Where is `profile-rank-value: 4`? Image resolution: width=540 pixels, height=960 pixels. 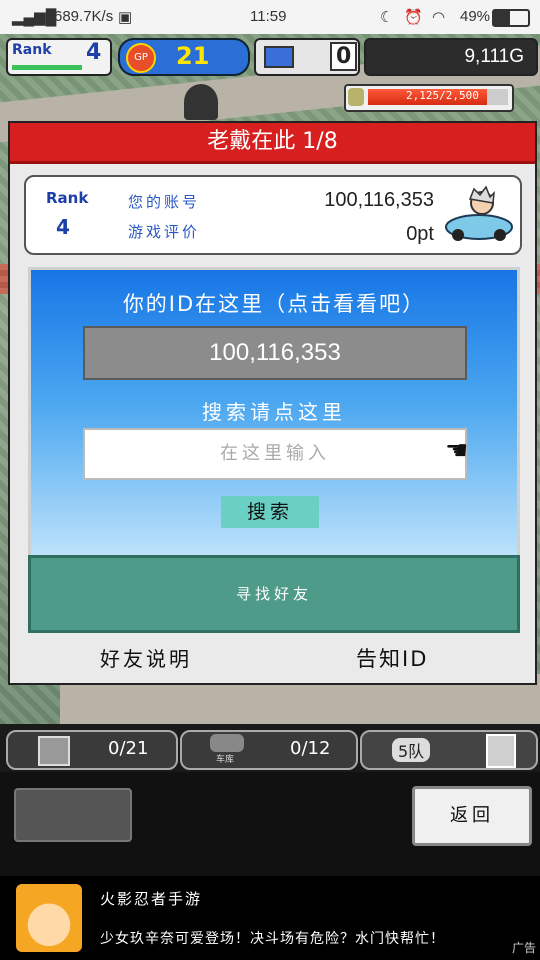 profile-rank-value: 4 is located at coordinates (63, 227).